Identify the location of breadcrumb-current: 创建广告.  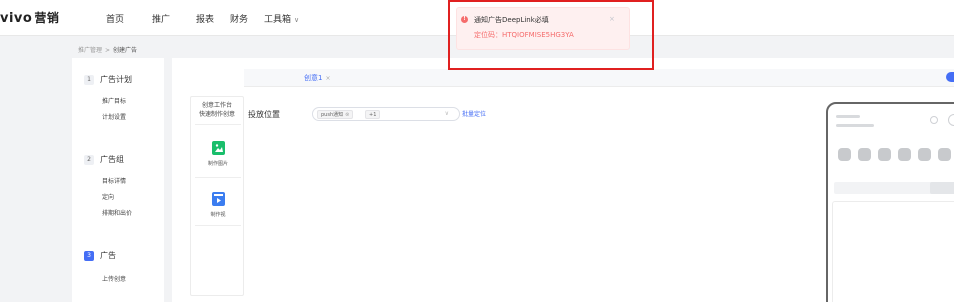
(125, 50).